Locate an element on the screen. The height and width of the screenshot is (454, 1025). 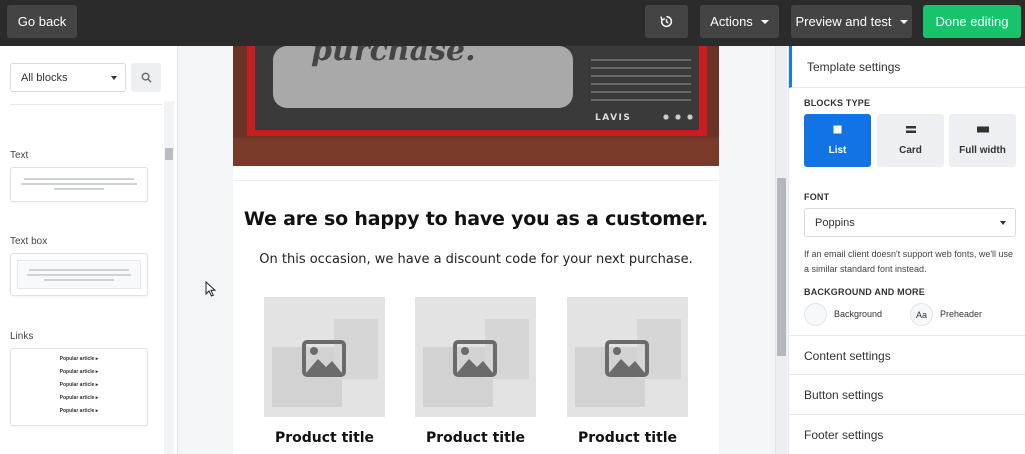
preheader-icon: Aa is located at coordinates (921, 314).